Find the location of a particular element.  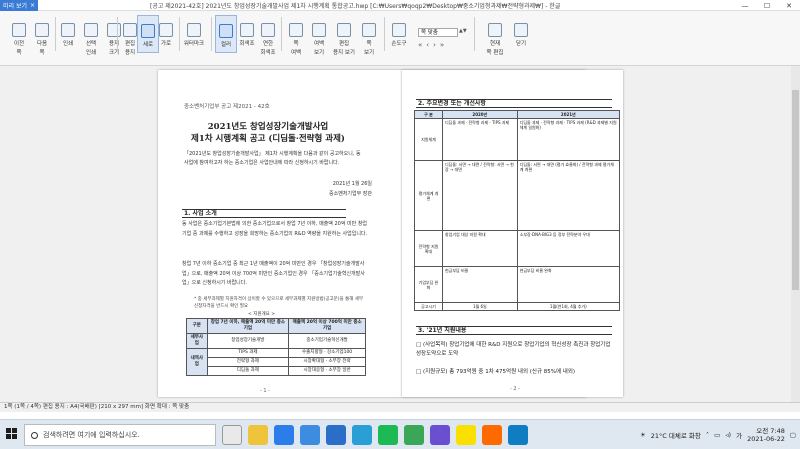

word-icon is located at coordinates (518, 435).